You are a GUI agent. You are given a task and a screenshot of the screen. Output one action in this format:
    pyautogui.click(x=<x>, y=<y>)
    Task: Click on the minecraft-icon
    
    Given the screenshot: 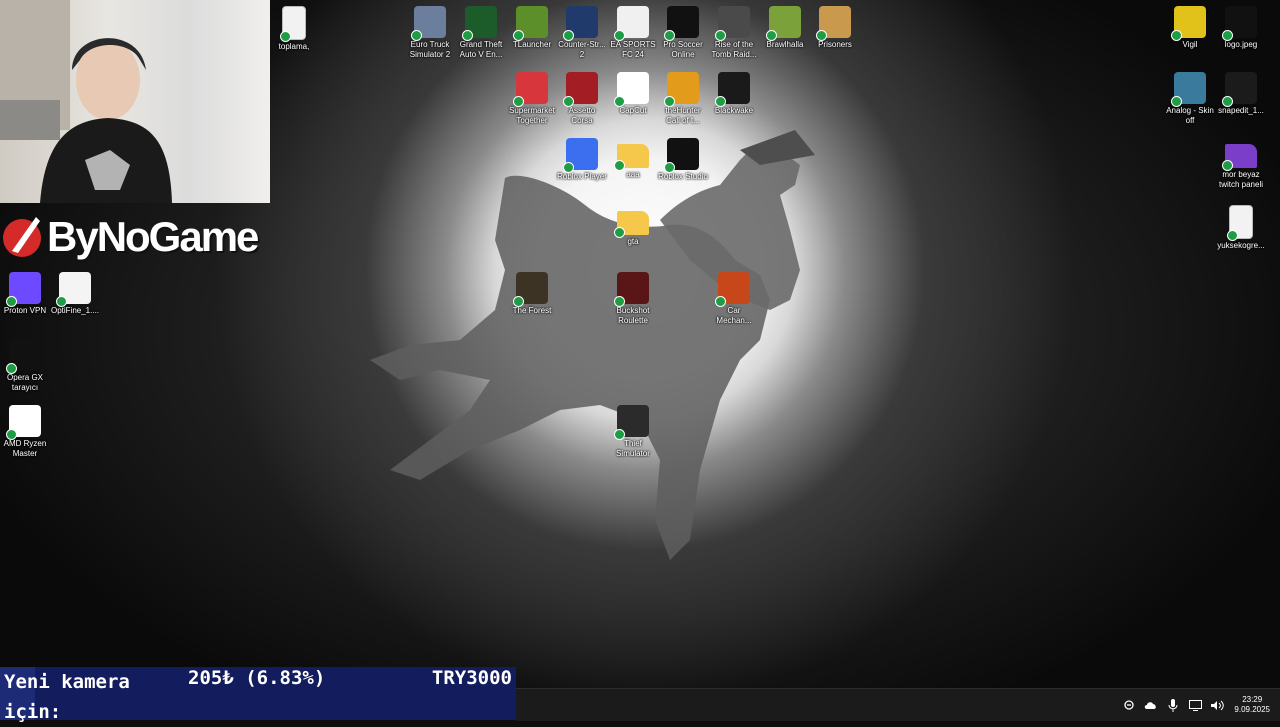 What is the action you would take?
    pyautogui.click(x=530, y=23)
    